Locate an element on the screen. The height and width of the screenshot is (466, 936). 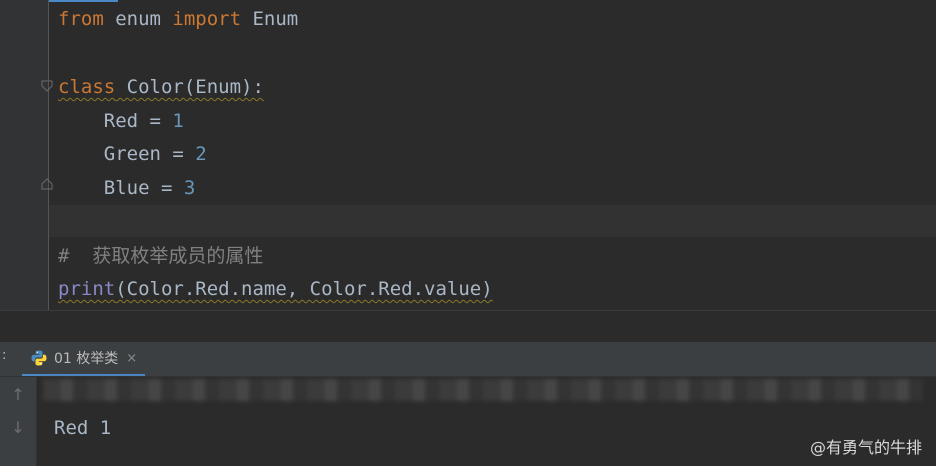
comment-text: # 获取枚举成员的属性 is located at coordinates (161, 256).